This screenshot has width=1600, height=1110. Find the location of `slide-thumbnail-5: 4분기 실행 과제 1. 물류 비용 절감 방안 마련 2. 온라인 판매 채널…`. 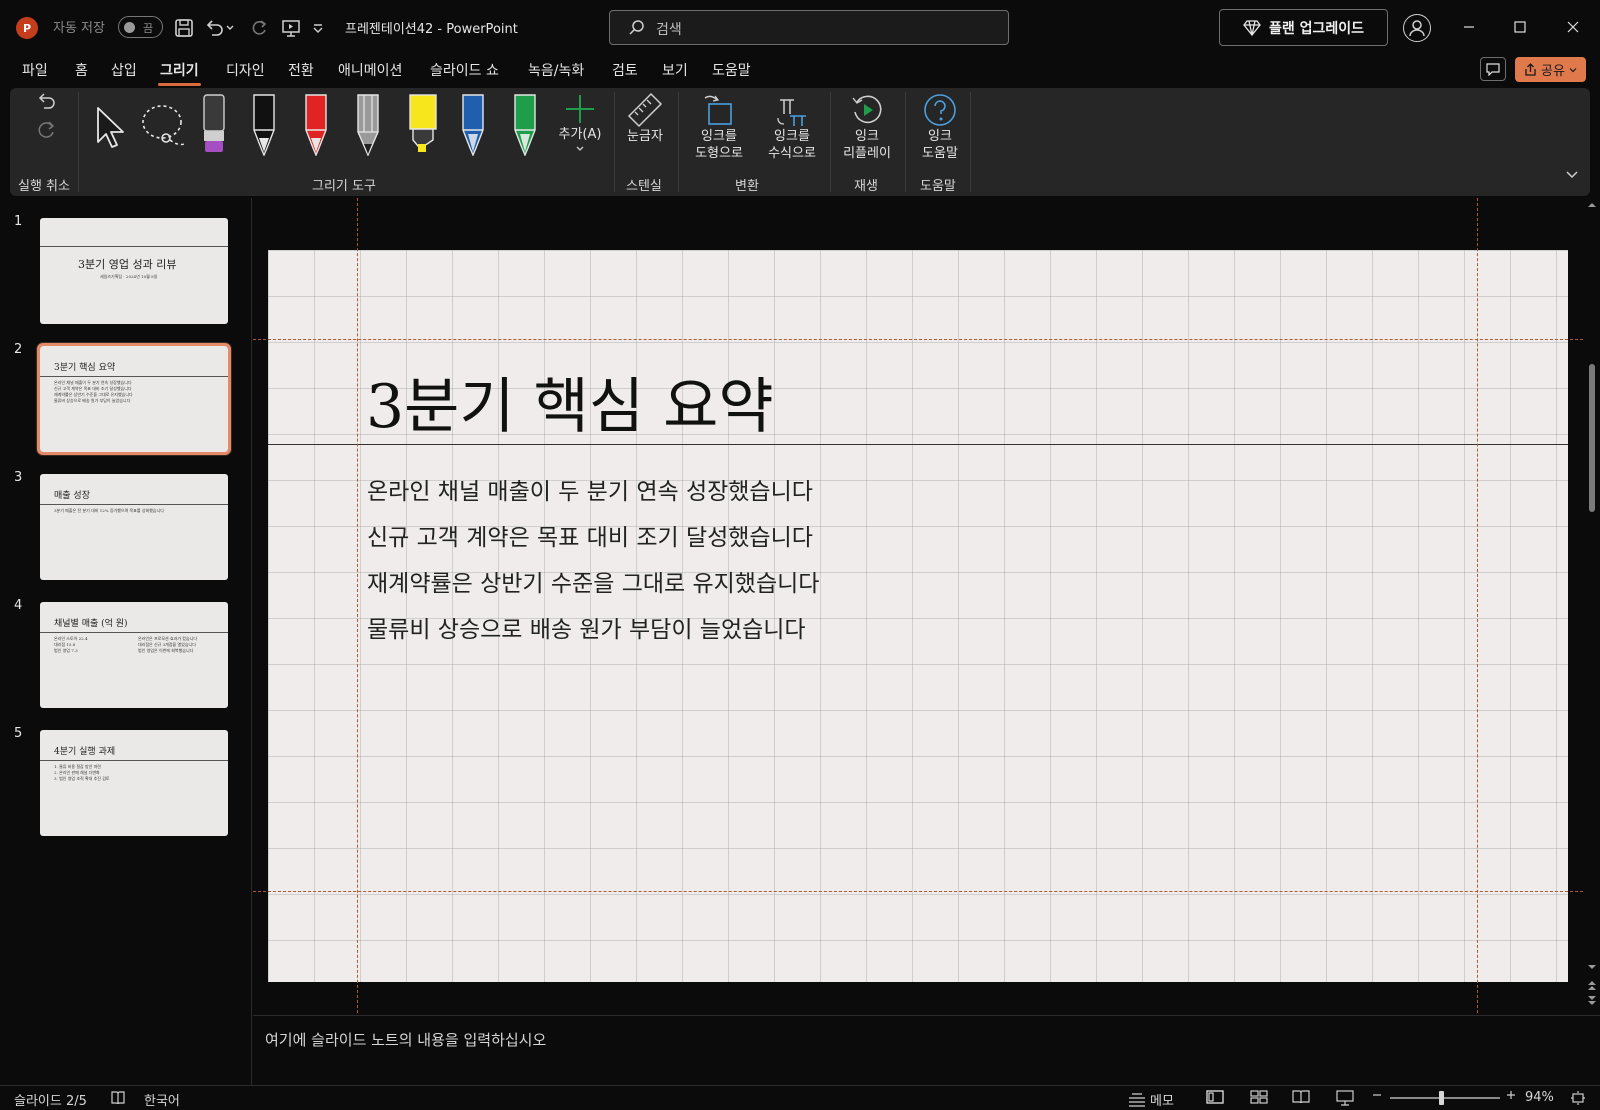

slide-thumbnail-5: 4분기 실행 과제 1. 물류 비용 절감 방안 마련 2. 온라인 판매 채널… is located at coordinates (134, 783).